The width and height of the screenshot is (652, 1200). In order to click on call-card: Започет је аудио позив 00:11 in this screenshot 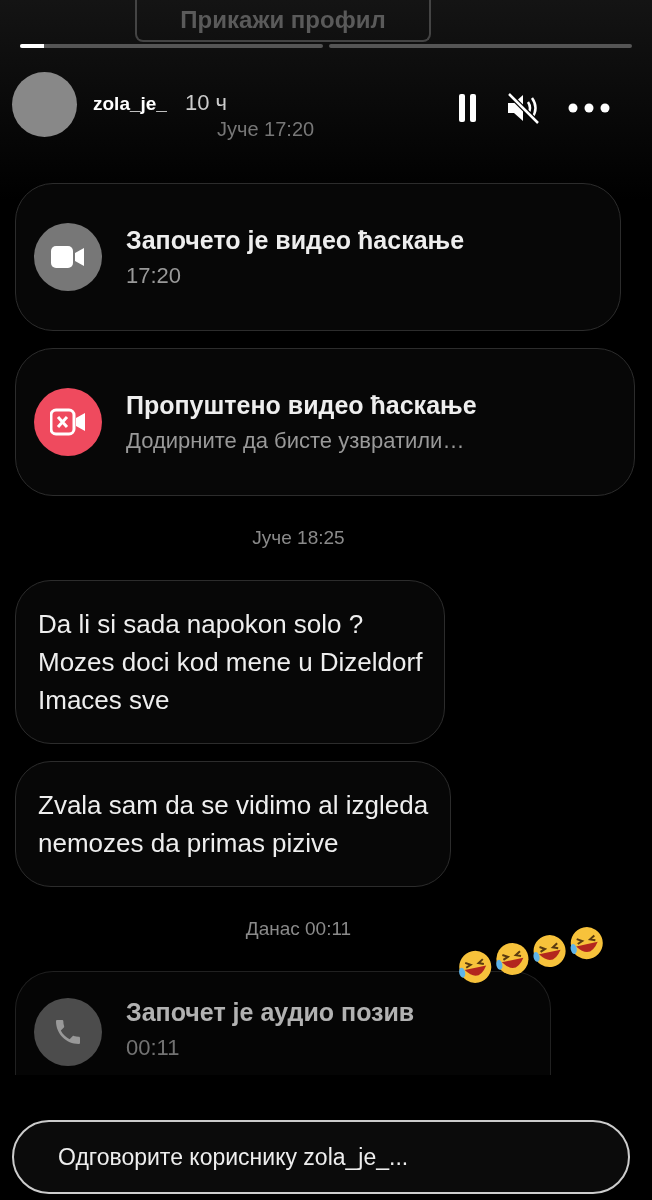, I will do `click(283, 1023)`.